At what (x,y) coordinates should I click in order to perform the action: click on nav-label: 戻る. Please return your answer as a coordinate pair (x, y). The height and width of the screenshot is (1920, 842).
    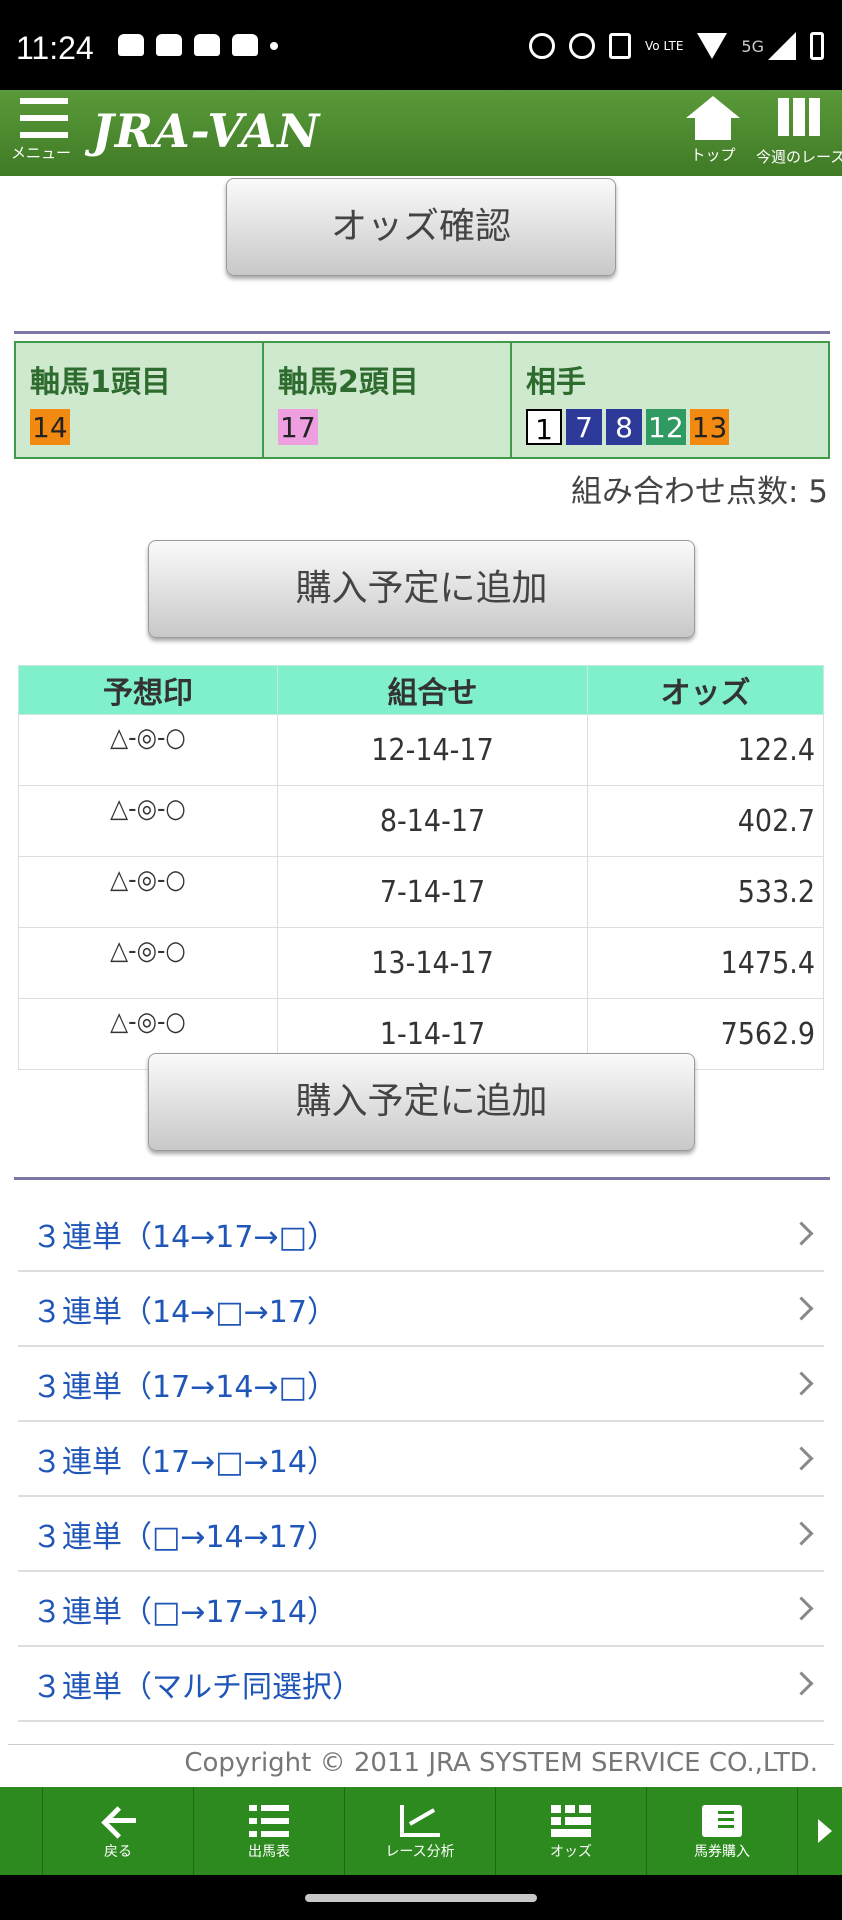
    Looking at the image, I should click on (118, 1852).